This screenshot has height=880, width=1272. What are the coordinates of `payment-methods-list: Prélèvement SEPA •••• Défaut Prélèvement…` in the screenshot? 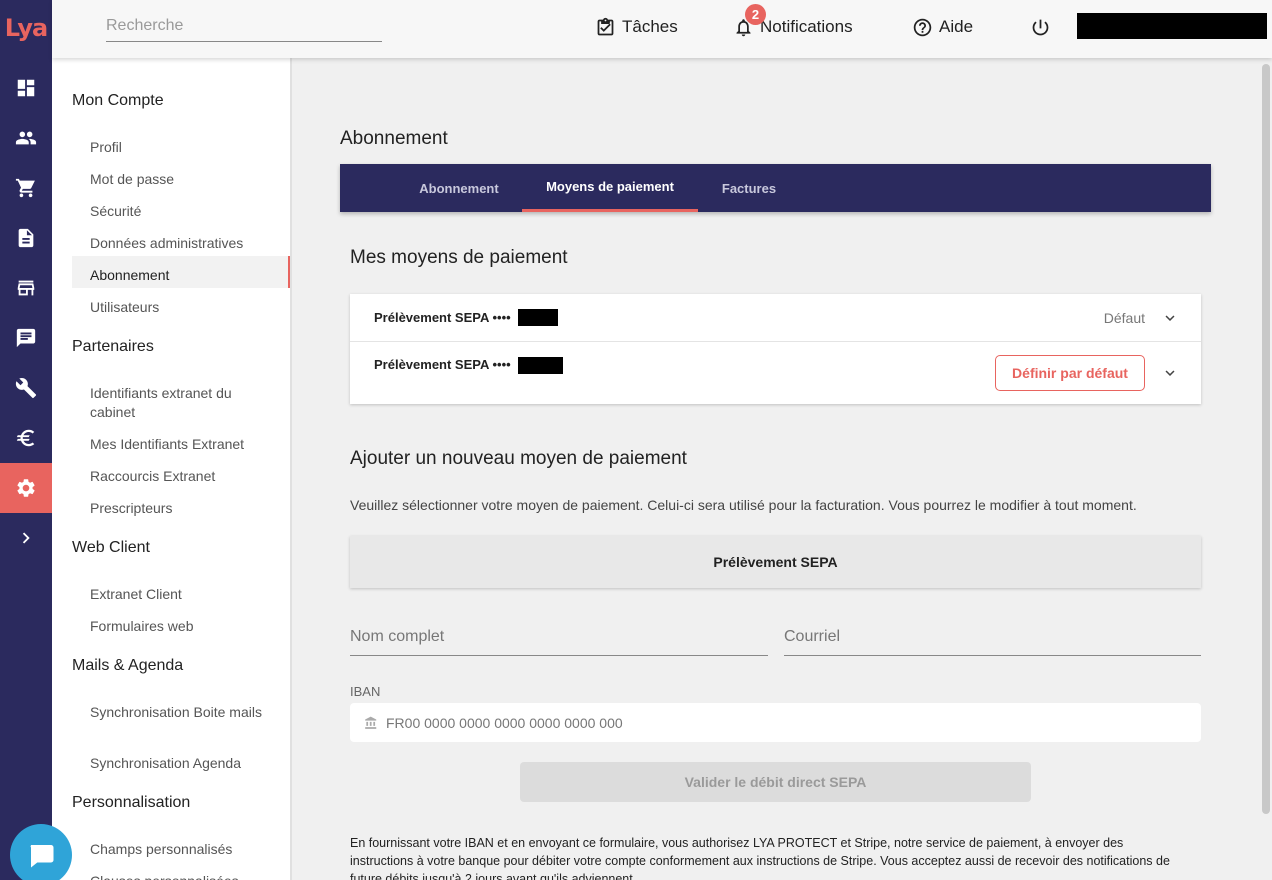 It's located at (775, 349).